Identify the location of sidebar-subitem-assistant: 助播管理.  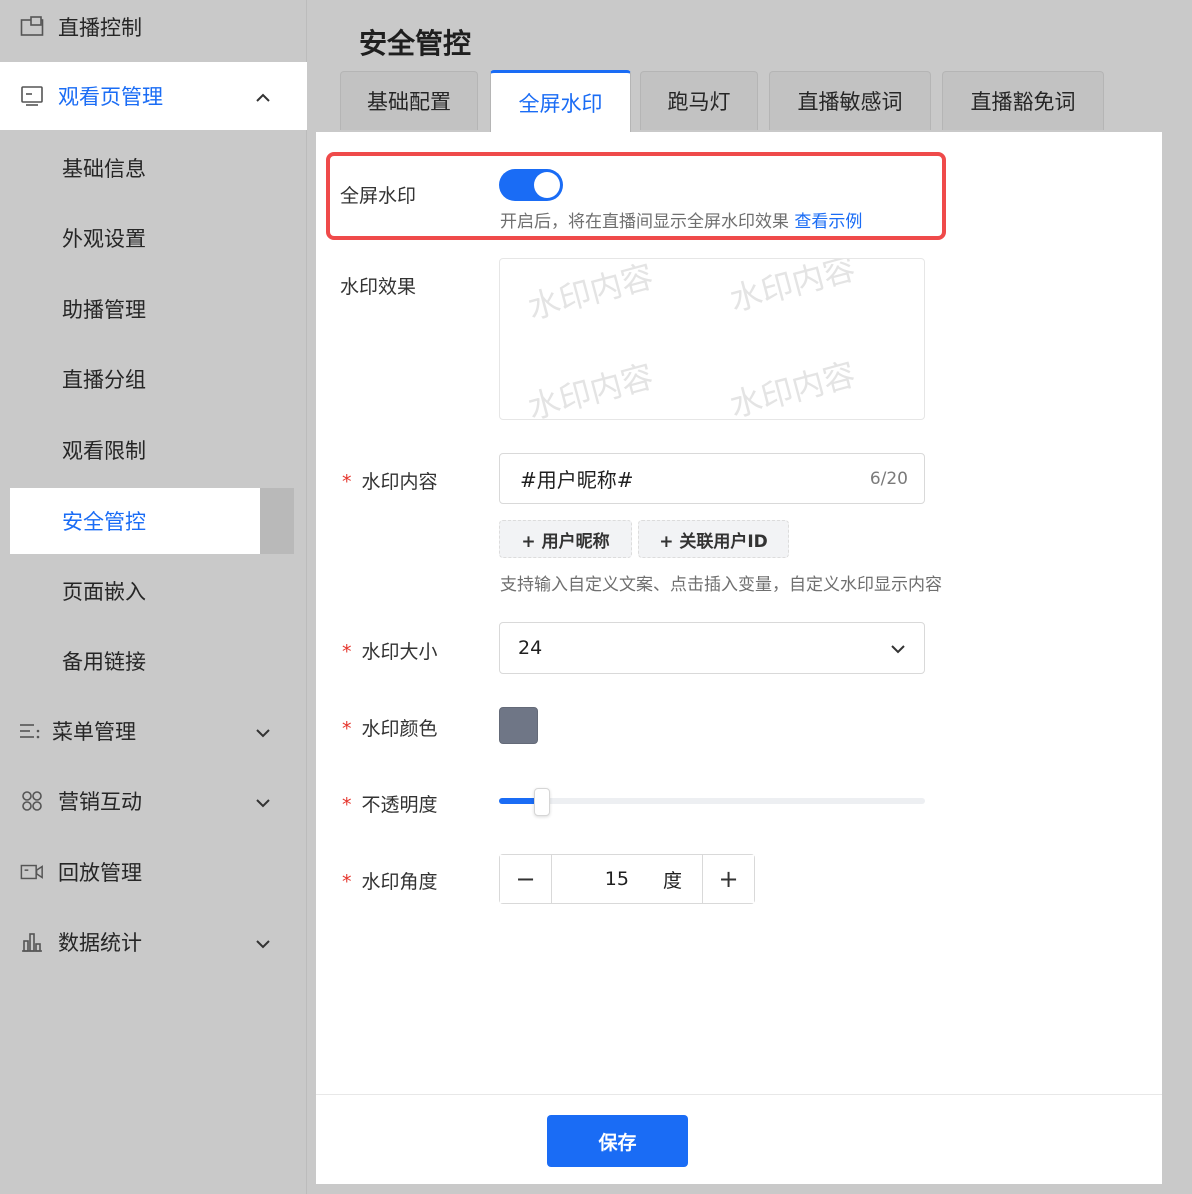
(152, 309).